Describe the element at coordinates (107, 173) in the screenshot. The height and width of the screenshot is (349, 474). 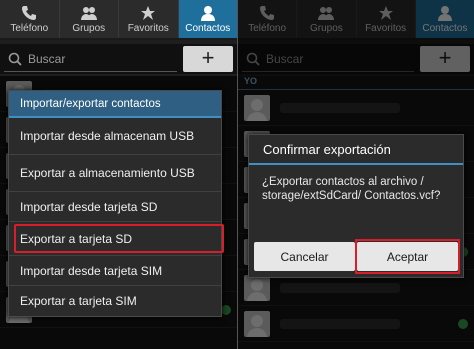
I see `menu-item-label: Exportar a almacenamiento USB` at that location.